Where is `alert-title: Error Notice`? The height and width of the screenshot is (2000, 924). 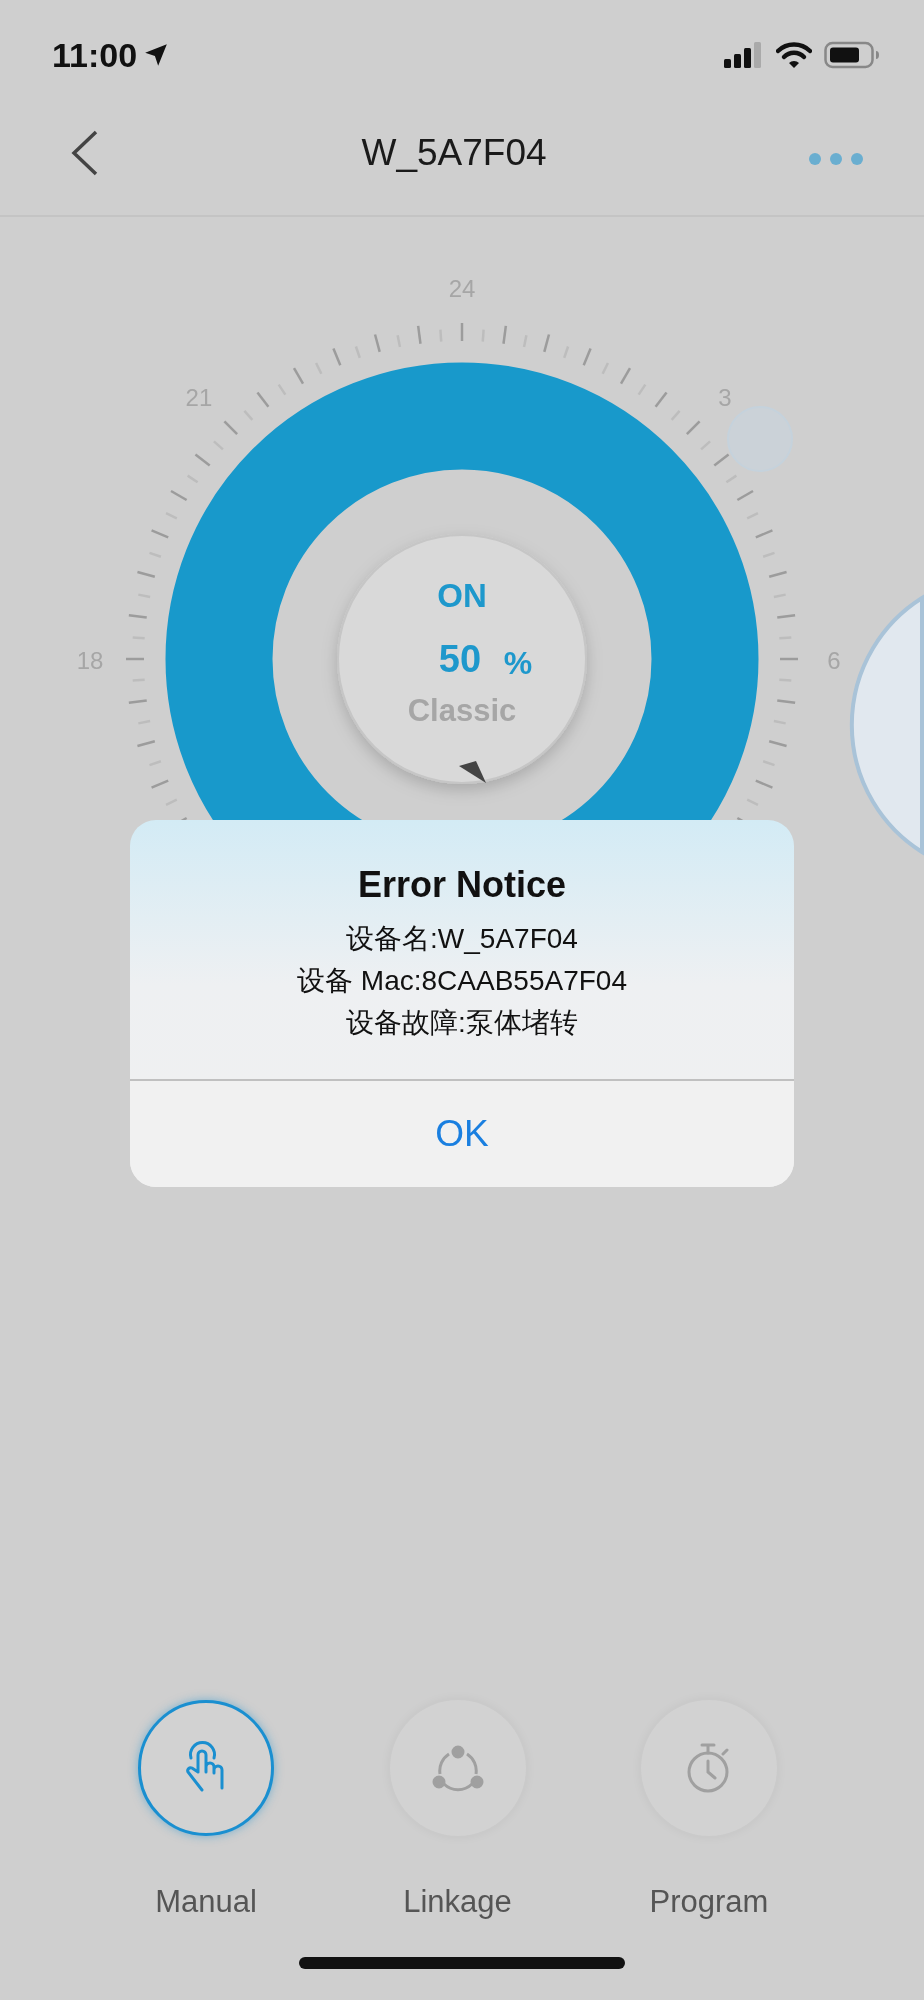
alert-title: Error Notice is located at coordinates (462, 885).